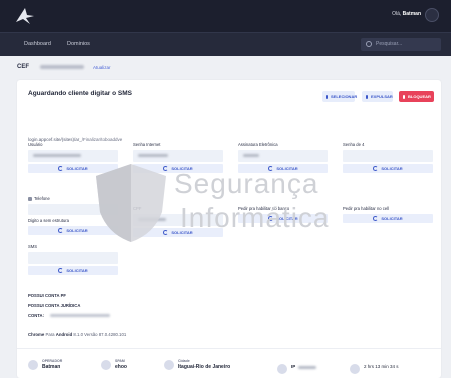  What do you see at coordinates (367, 96) in the screenshot?
I see `expel-icon` at bounding box center [367, 96].